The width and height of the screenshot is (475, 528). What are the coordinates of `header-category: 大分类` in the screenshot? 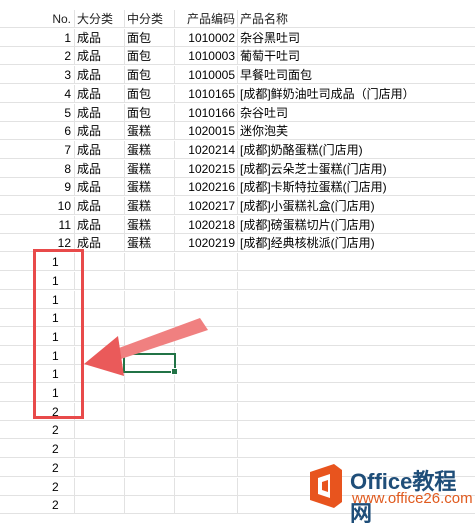 It's located at (100, 19).